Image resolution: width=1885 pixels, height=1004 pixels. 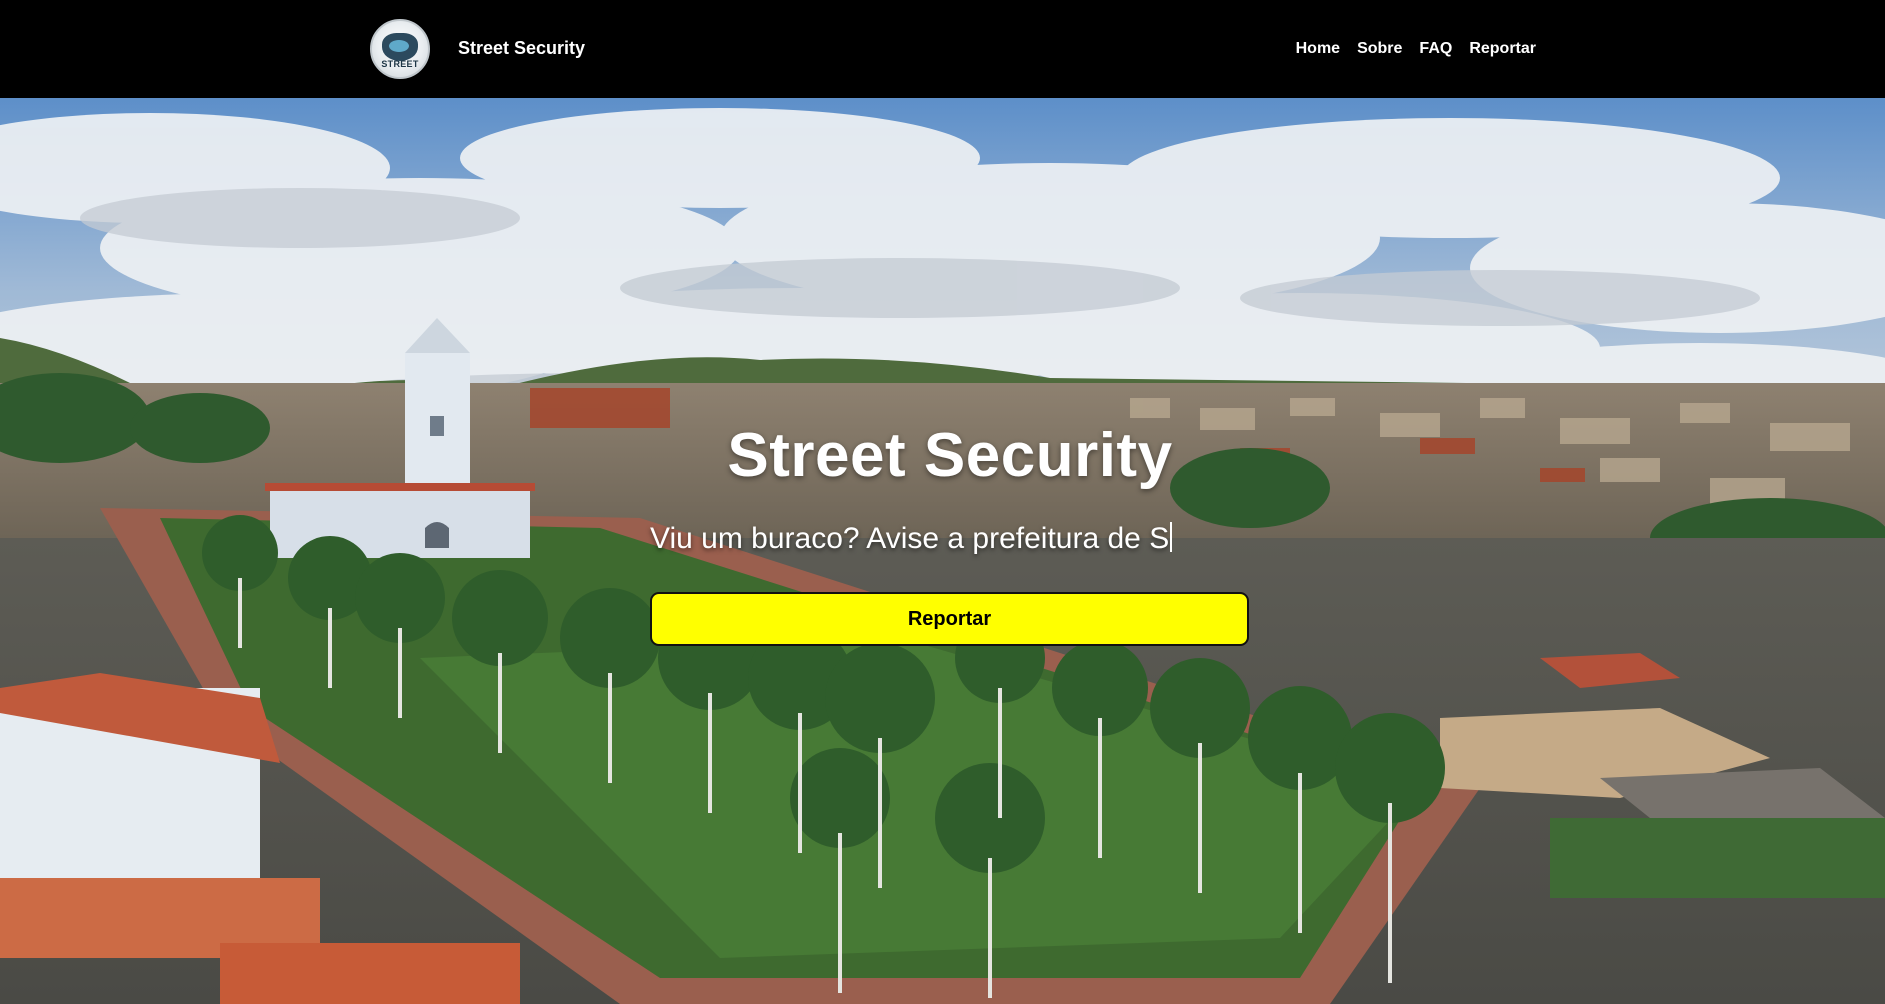 I want to click on logo-text: STREET, so click(x=400, y=64).